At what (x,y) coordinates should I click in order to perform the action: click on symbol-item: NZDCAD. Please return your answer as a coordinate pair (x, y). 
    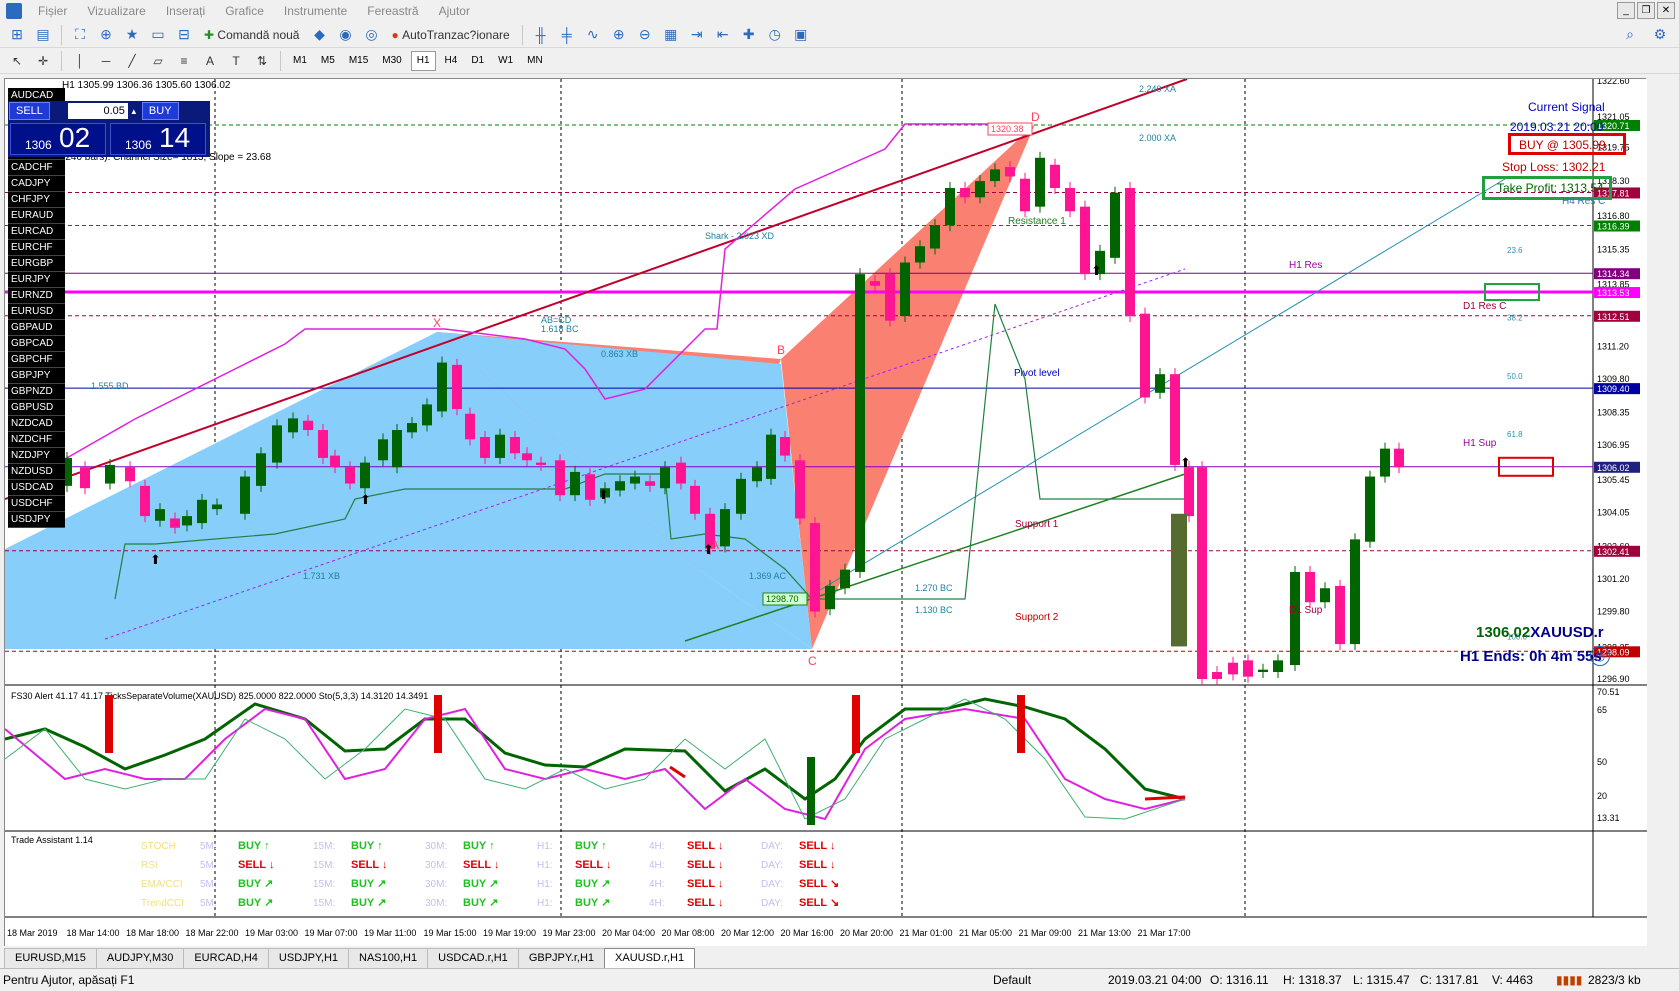
    Looking at the image, I should click on (36, 424).